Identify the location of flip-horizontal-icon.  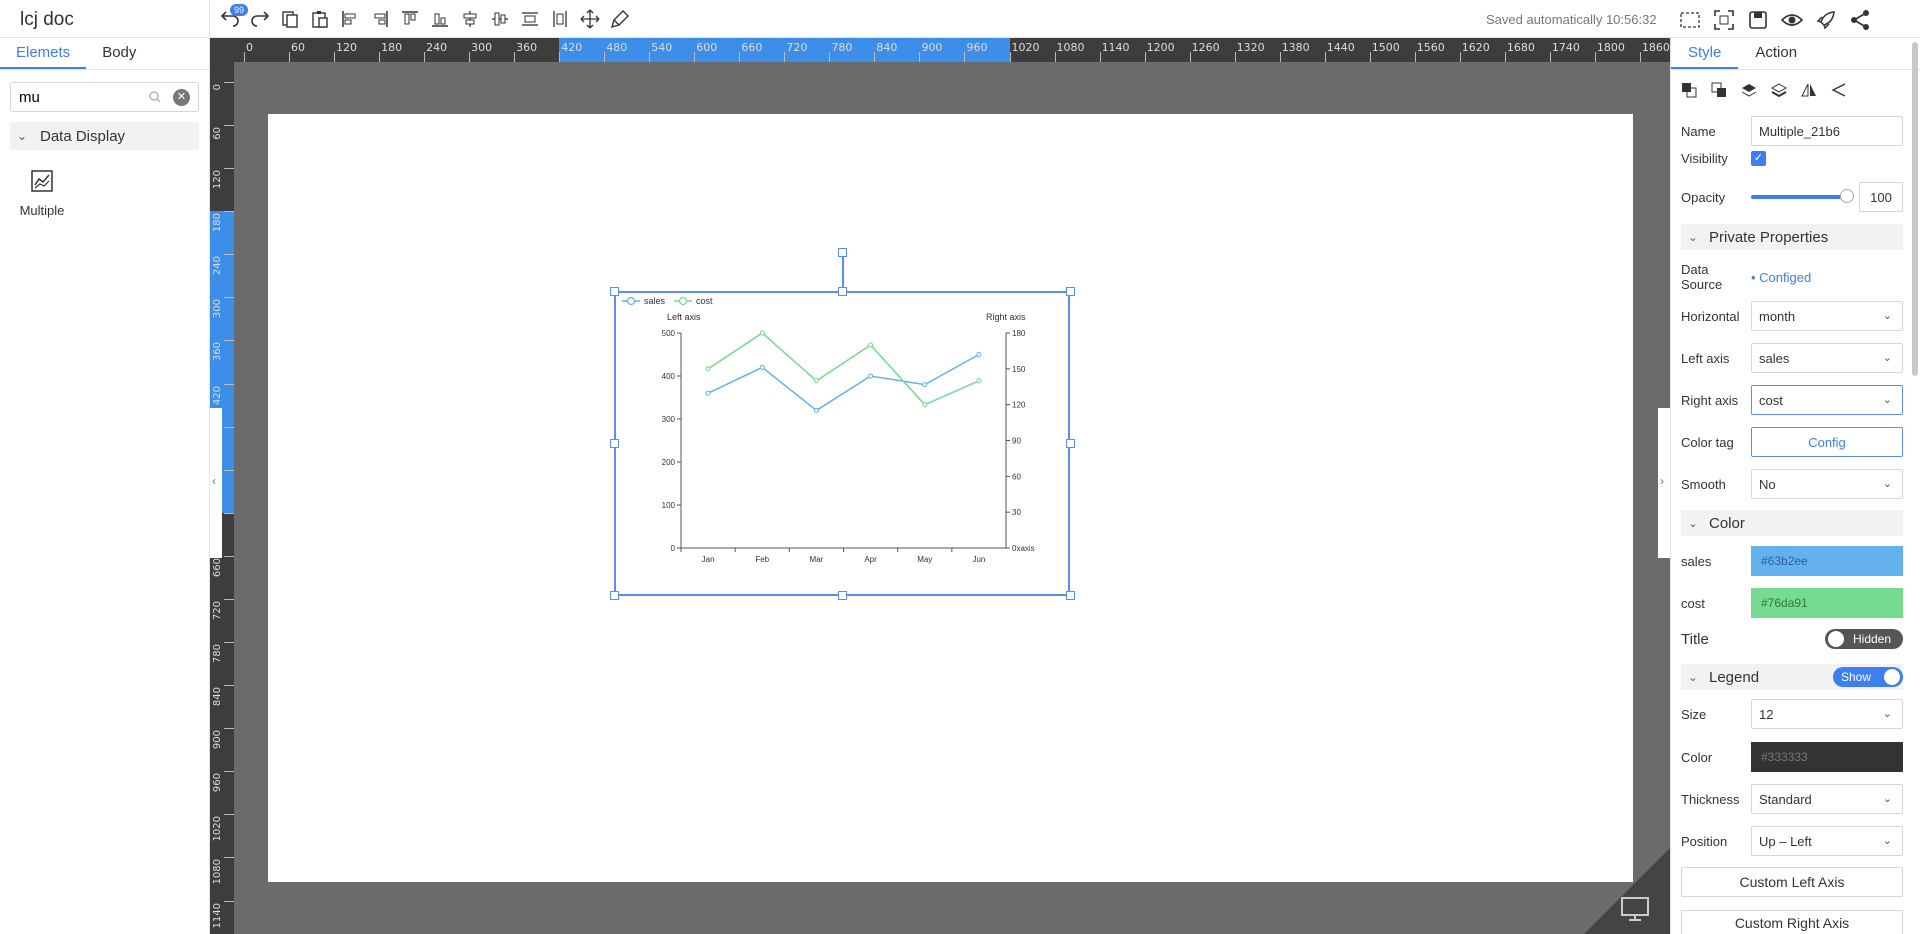
(1809, 90).